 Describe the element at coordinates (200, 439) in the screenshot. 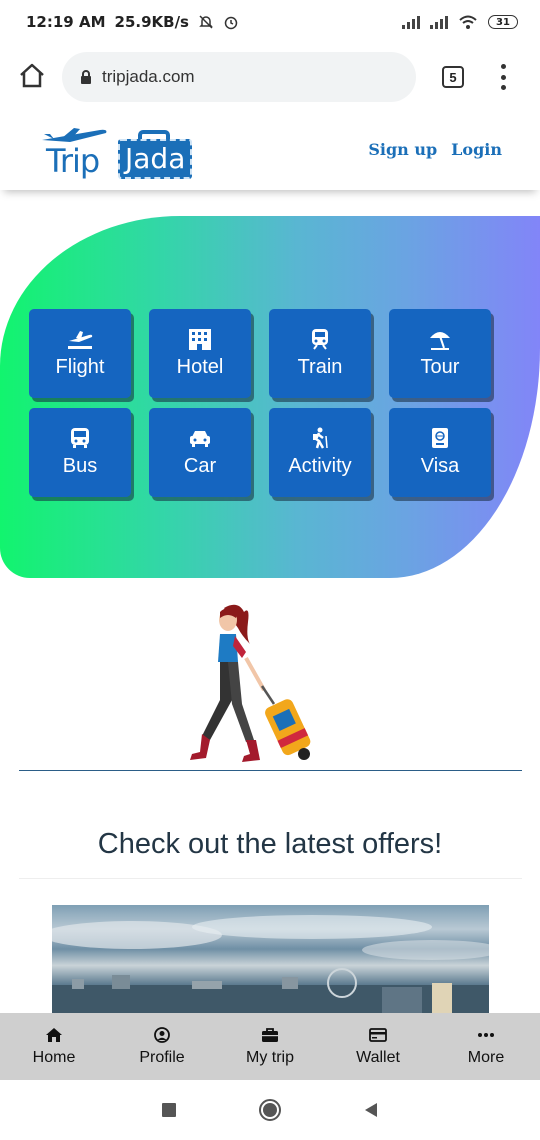

I see `car-icon` at that location.